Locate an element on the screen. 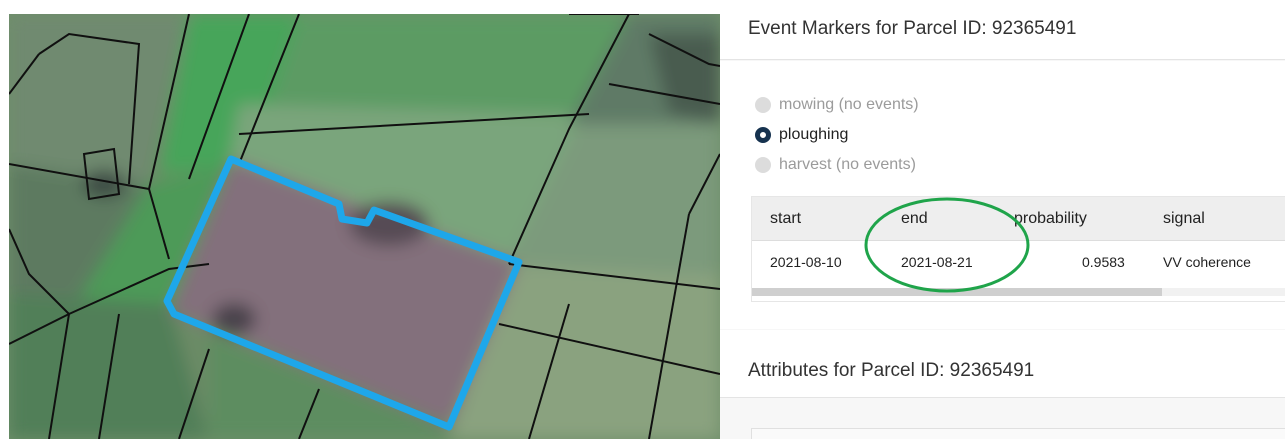  column-header-probability: probability is located at coordinates (1050, 219).